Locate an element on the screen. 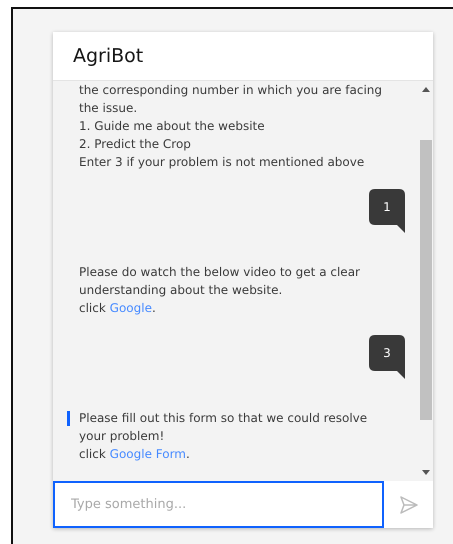  bot-message-text: the corresponding number in which you are facing the issue. is located at coordinates (231, 99).